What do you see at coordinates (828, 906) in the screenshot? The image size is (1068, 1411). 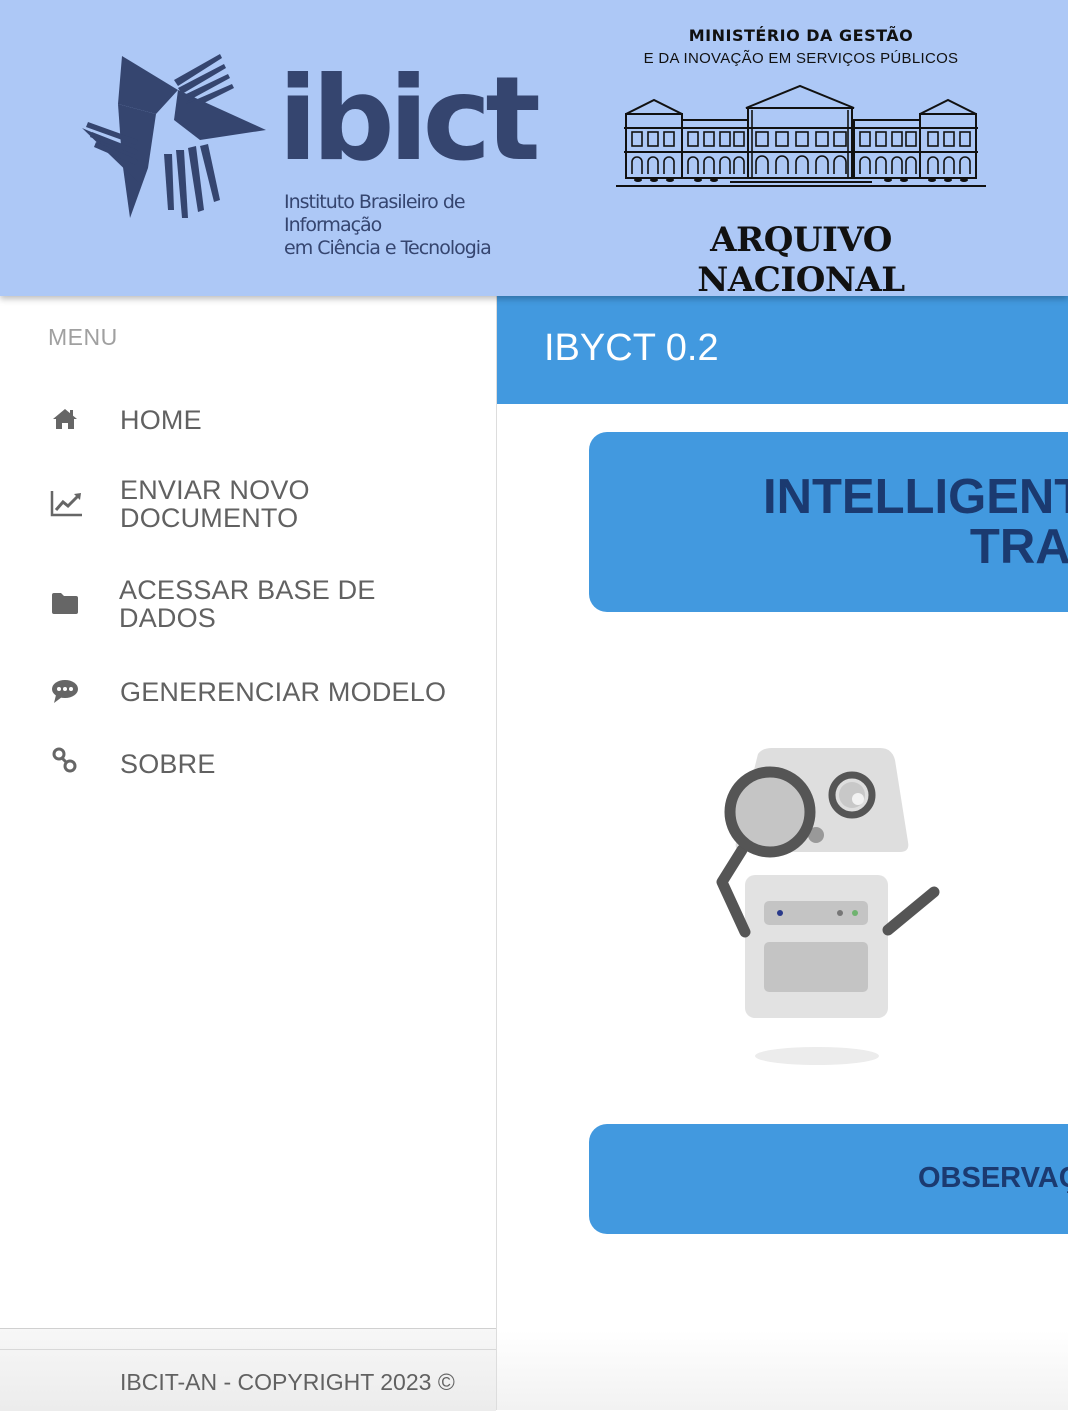 I see `robot-magnifier-illustration` at bounding box center [828, 906].